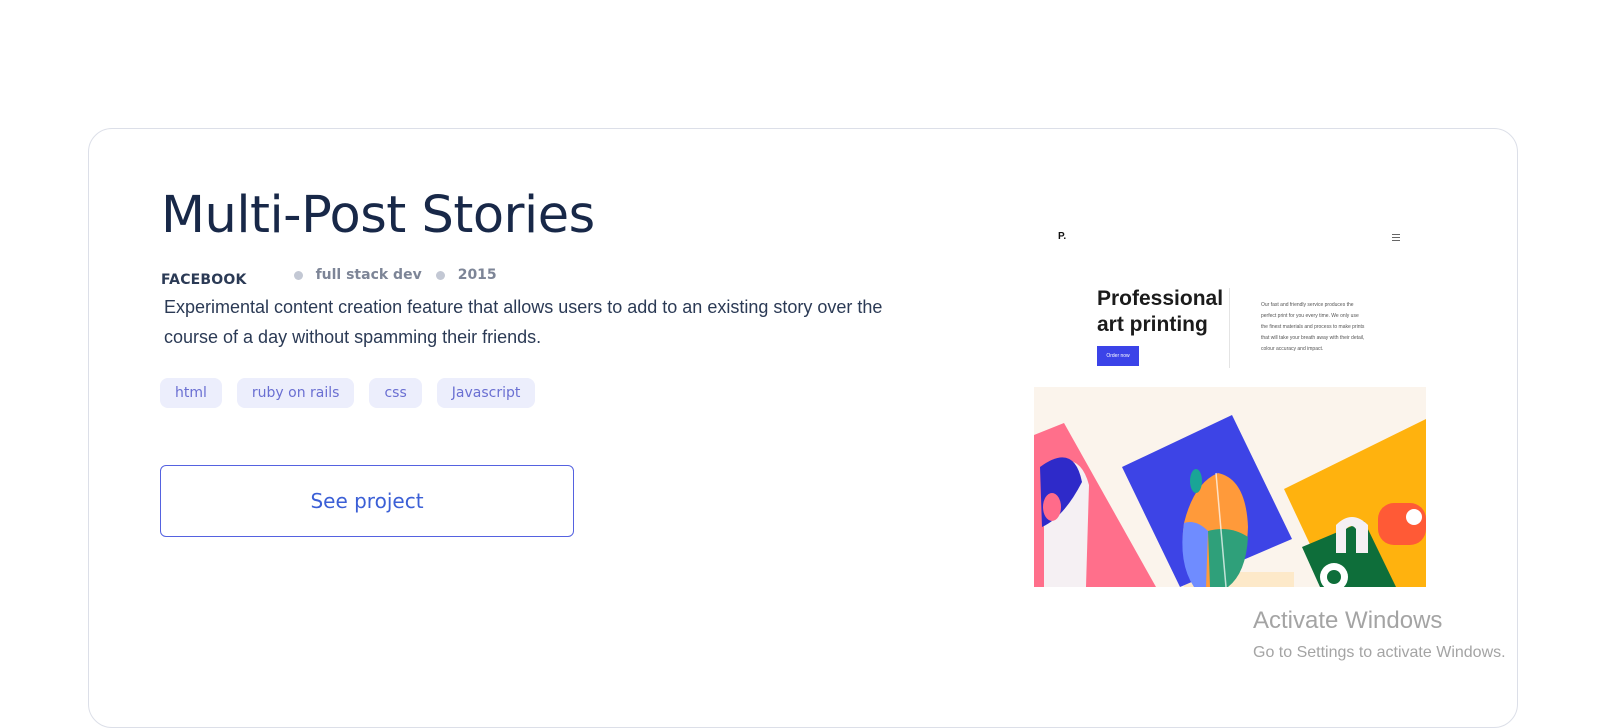 Image resolution: width=1600 pixels, height=728 pixels. I want to click on tag-list: html ruby on rails css Javascript, so click(348, 393).